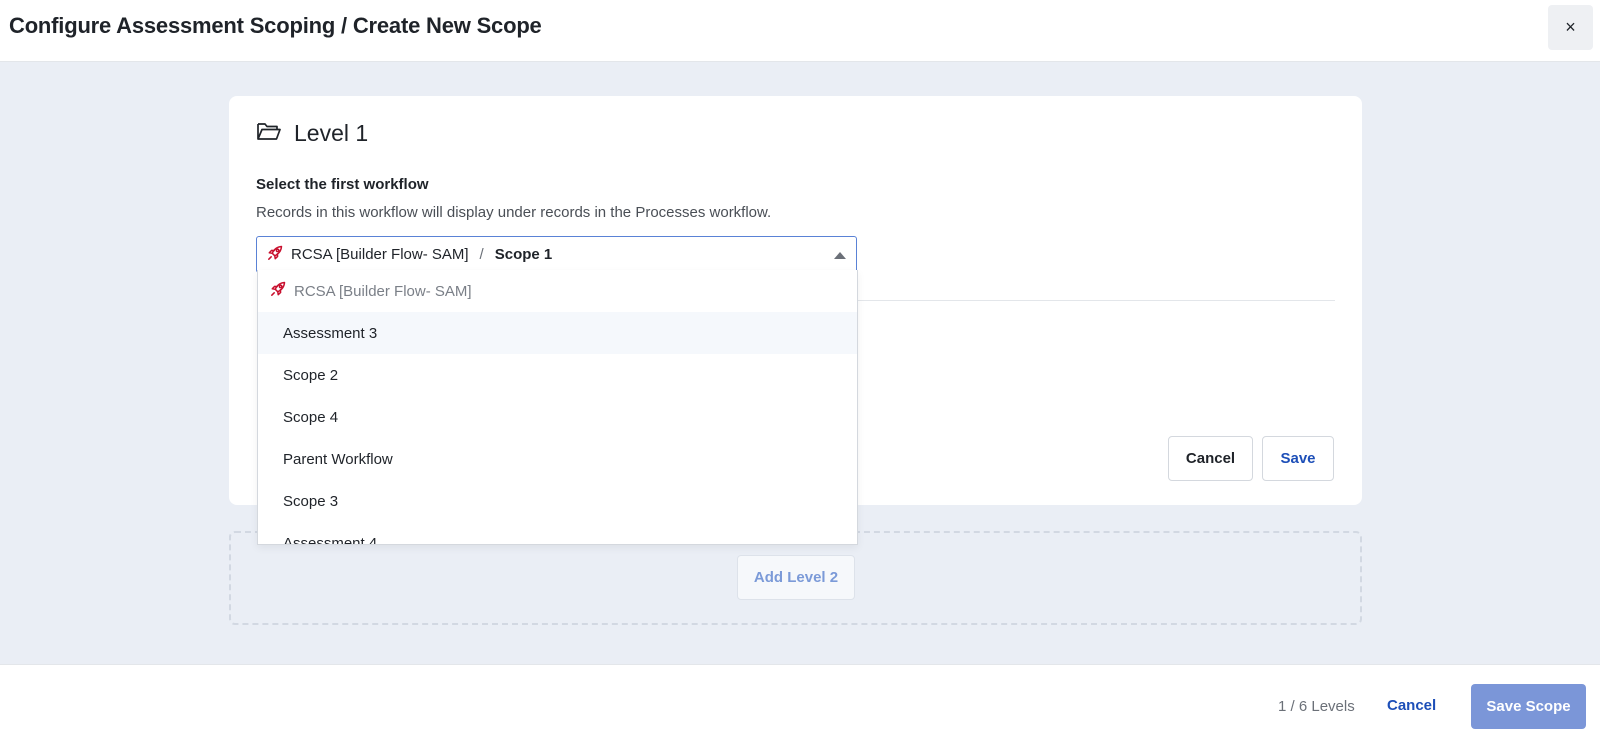 The width and height of the screenshot is (1600, 740). I want to click on footer-bar: 1 / 6 Levels Cancel Save Scope, so click(800, 702).